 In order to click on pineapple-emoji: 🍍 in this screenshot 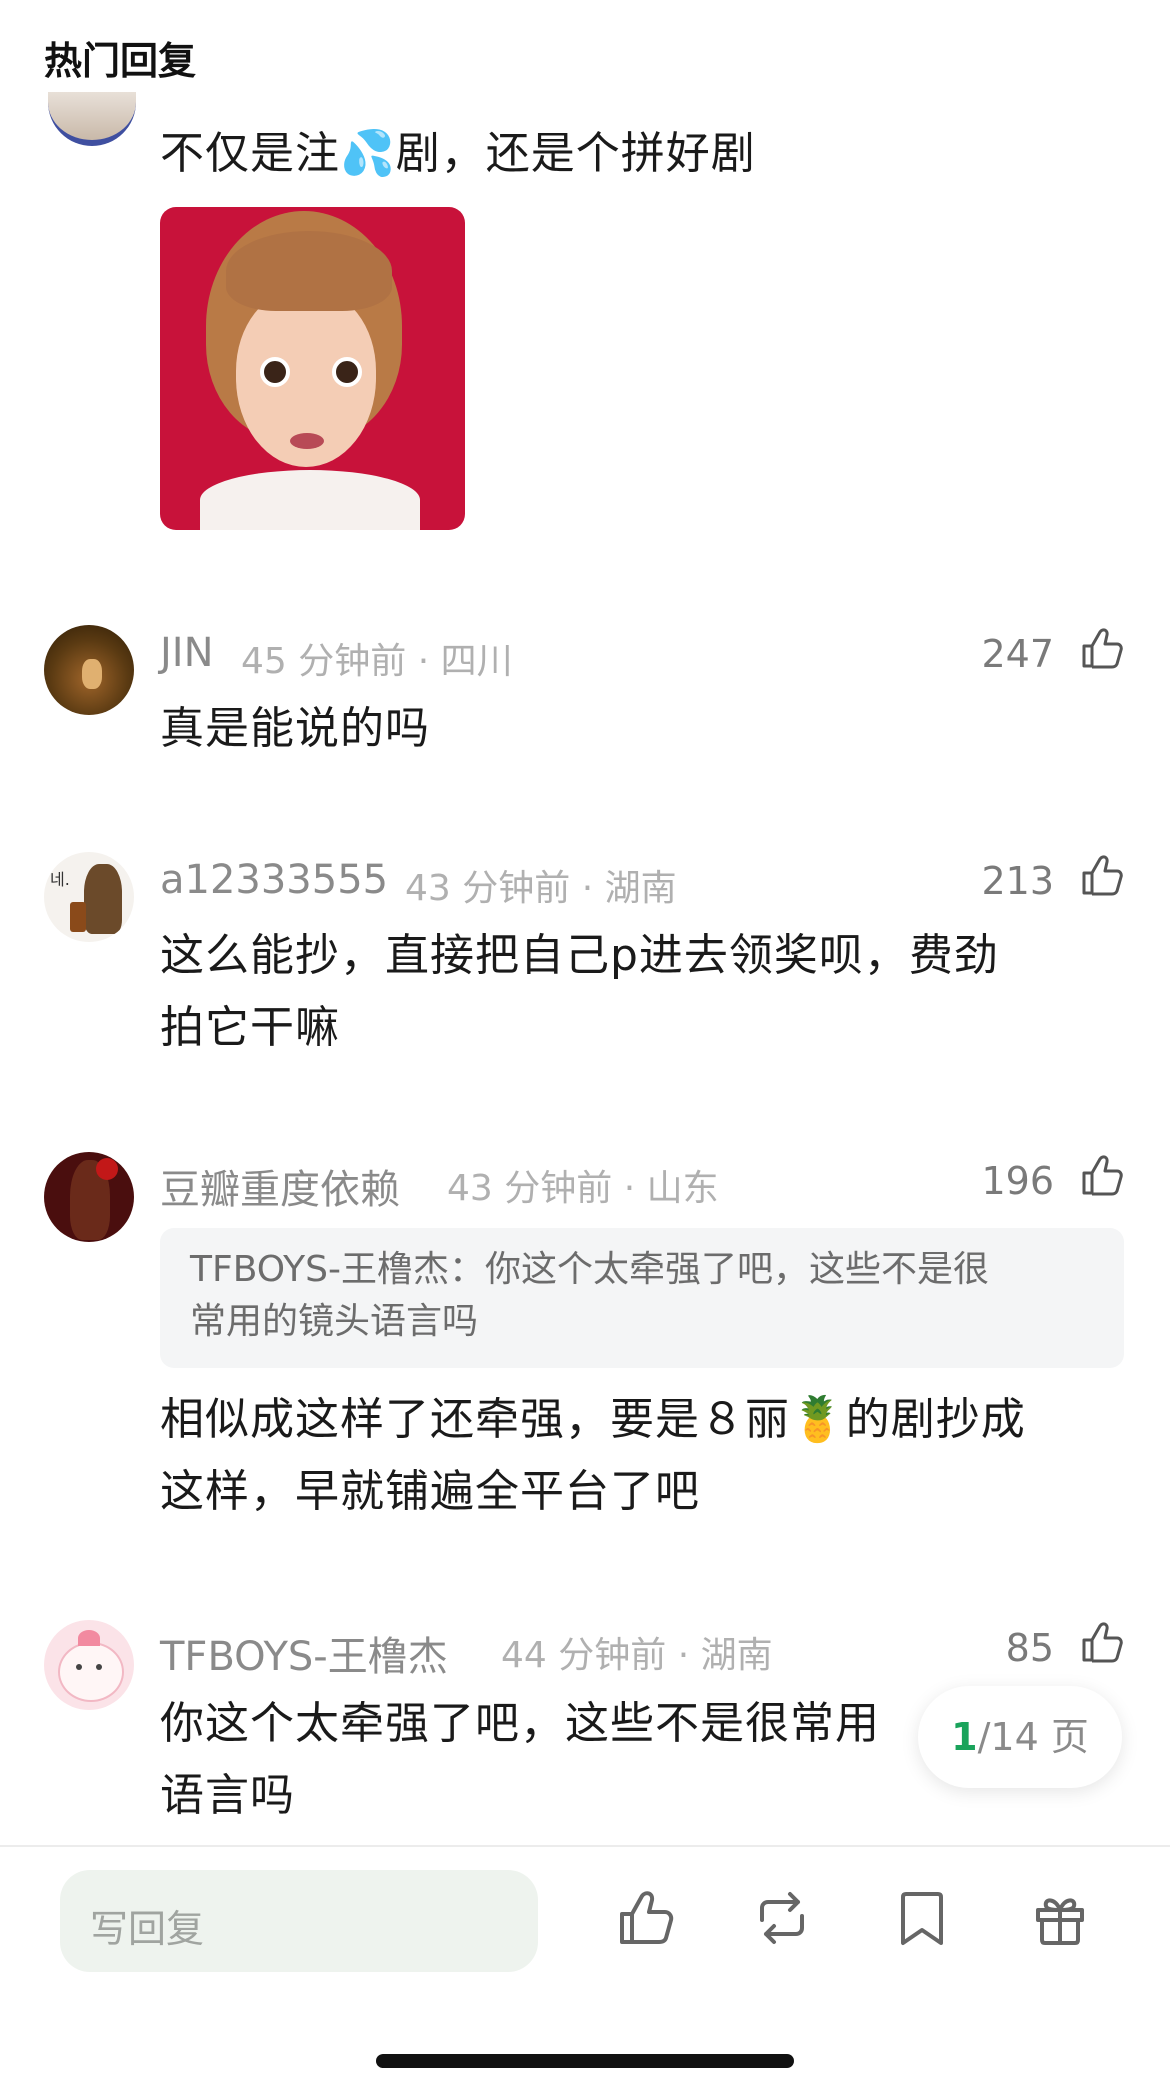, I will do `click(818, 1419)`.